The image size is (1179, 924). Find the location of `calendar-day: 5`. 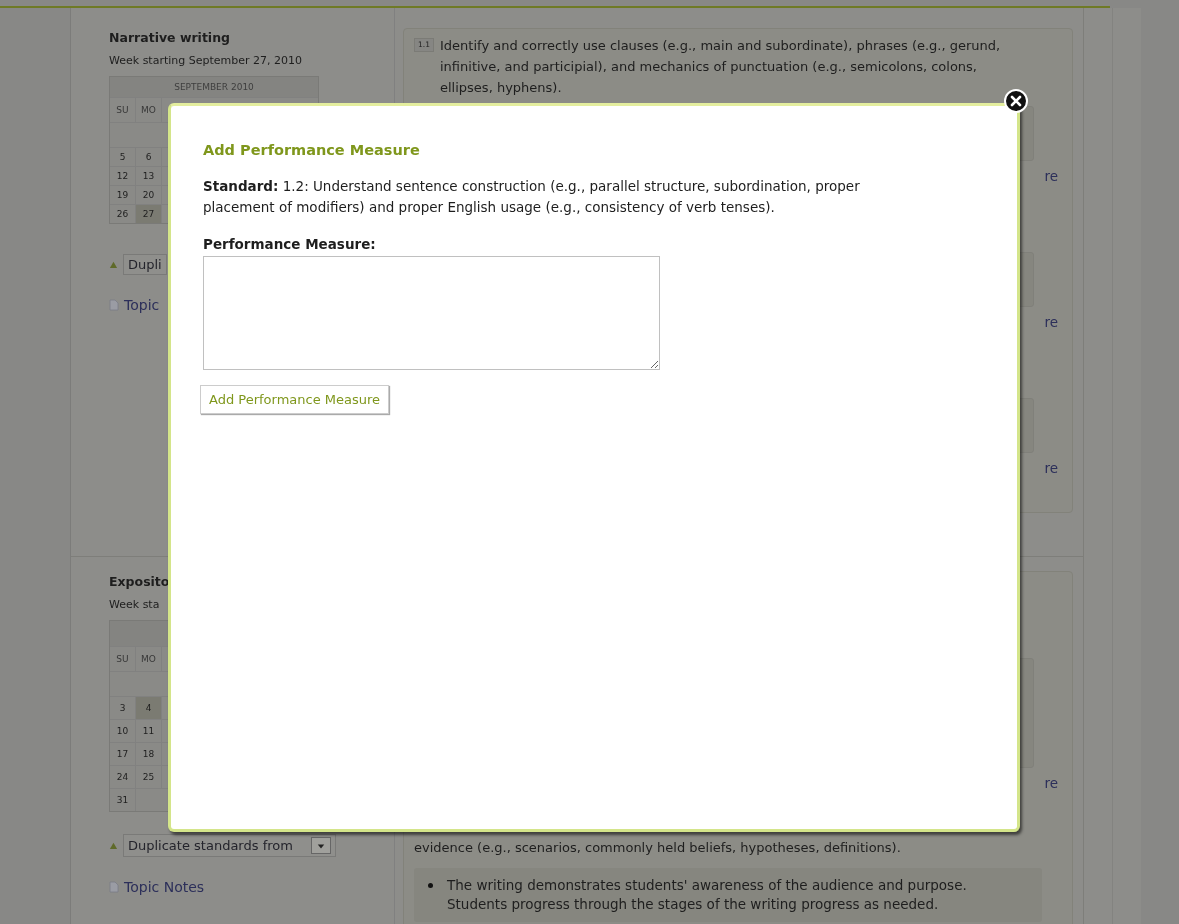

calendar-day: 5 is located at coordinates (123, 157).